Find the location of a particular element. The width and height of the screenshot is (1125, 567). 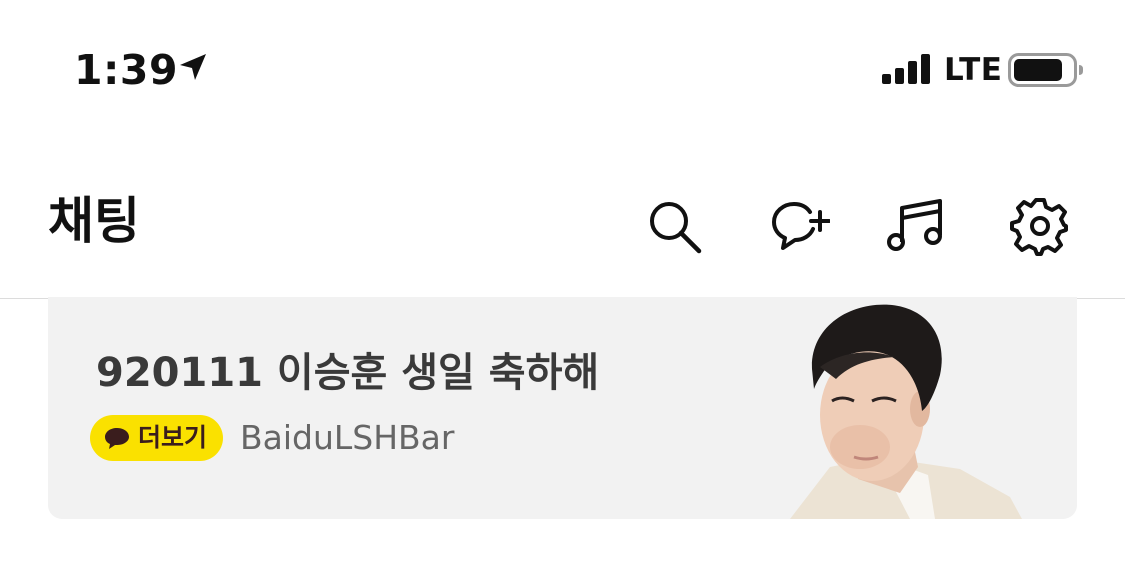

music-note-icon is located at coordinates (914, 225).